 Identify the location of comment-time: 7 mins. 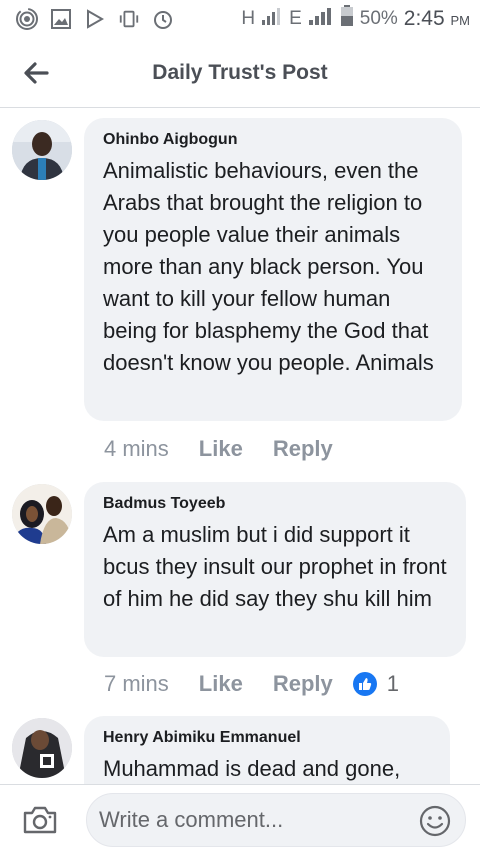
(136, 683).